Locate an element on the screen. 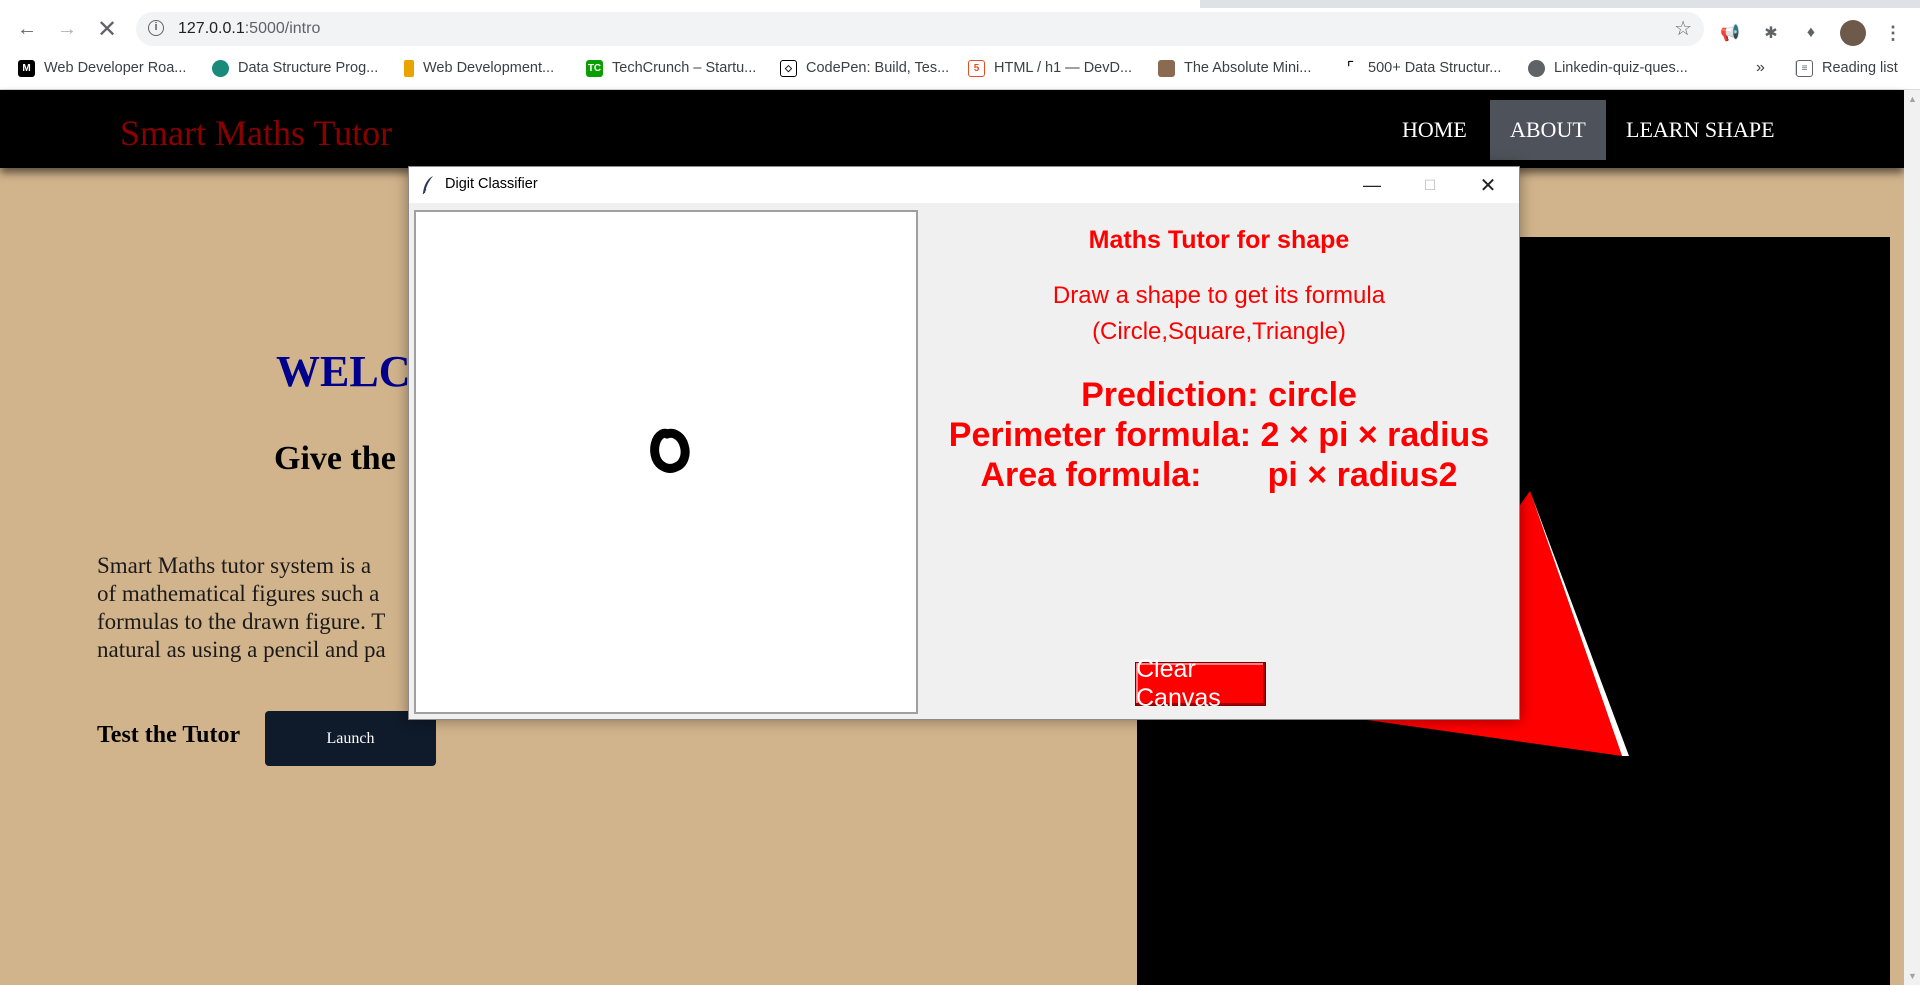 This screenshot has height=985, width=1920. address-bar: i 127.0.0.1:5000/intro ☆ is located at coordinates (920, 29).